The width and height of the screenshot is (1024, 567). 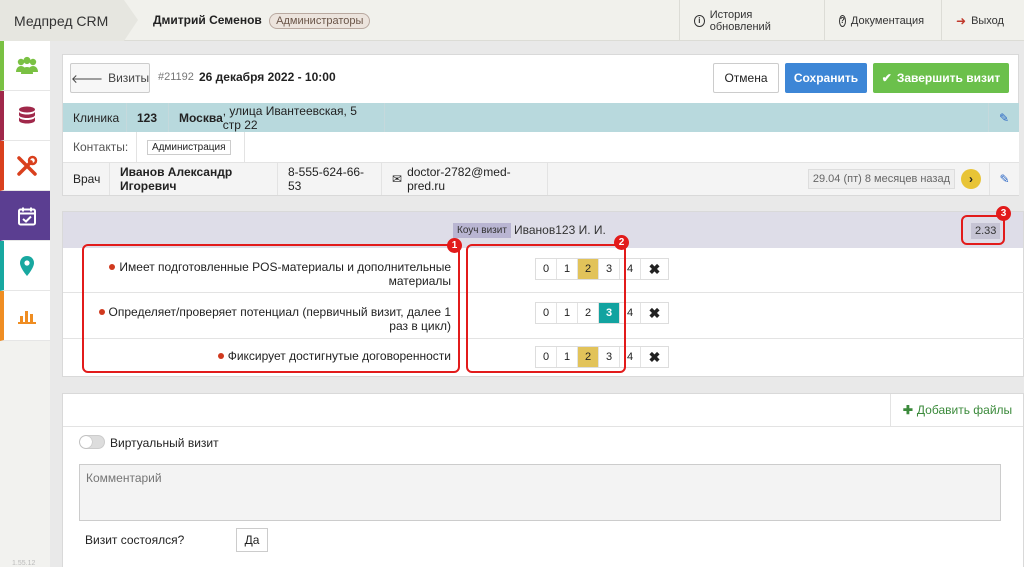 I want to click on plus-icon: ✚, so click(x=907, y=410).